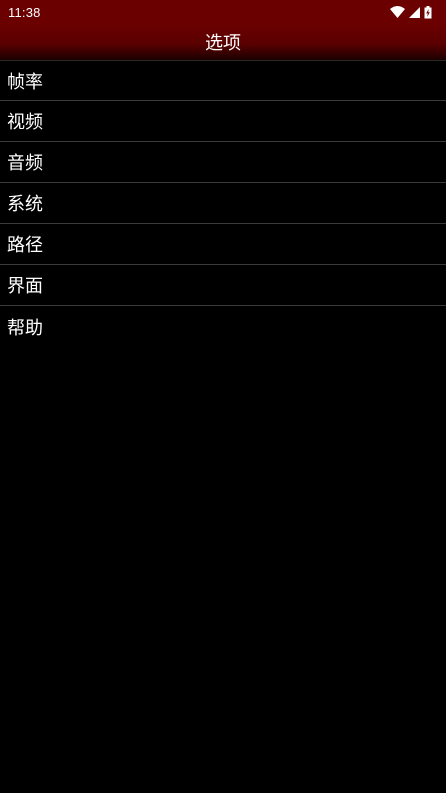 Image resolution: width=446 pixels, height=793 pixels. I want to click on menu-item-label: 帮助, so click(25, 328).